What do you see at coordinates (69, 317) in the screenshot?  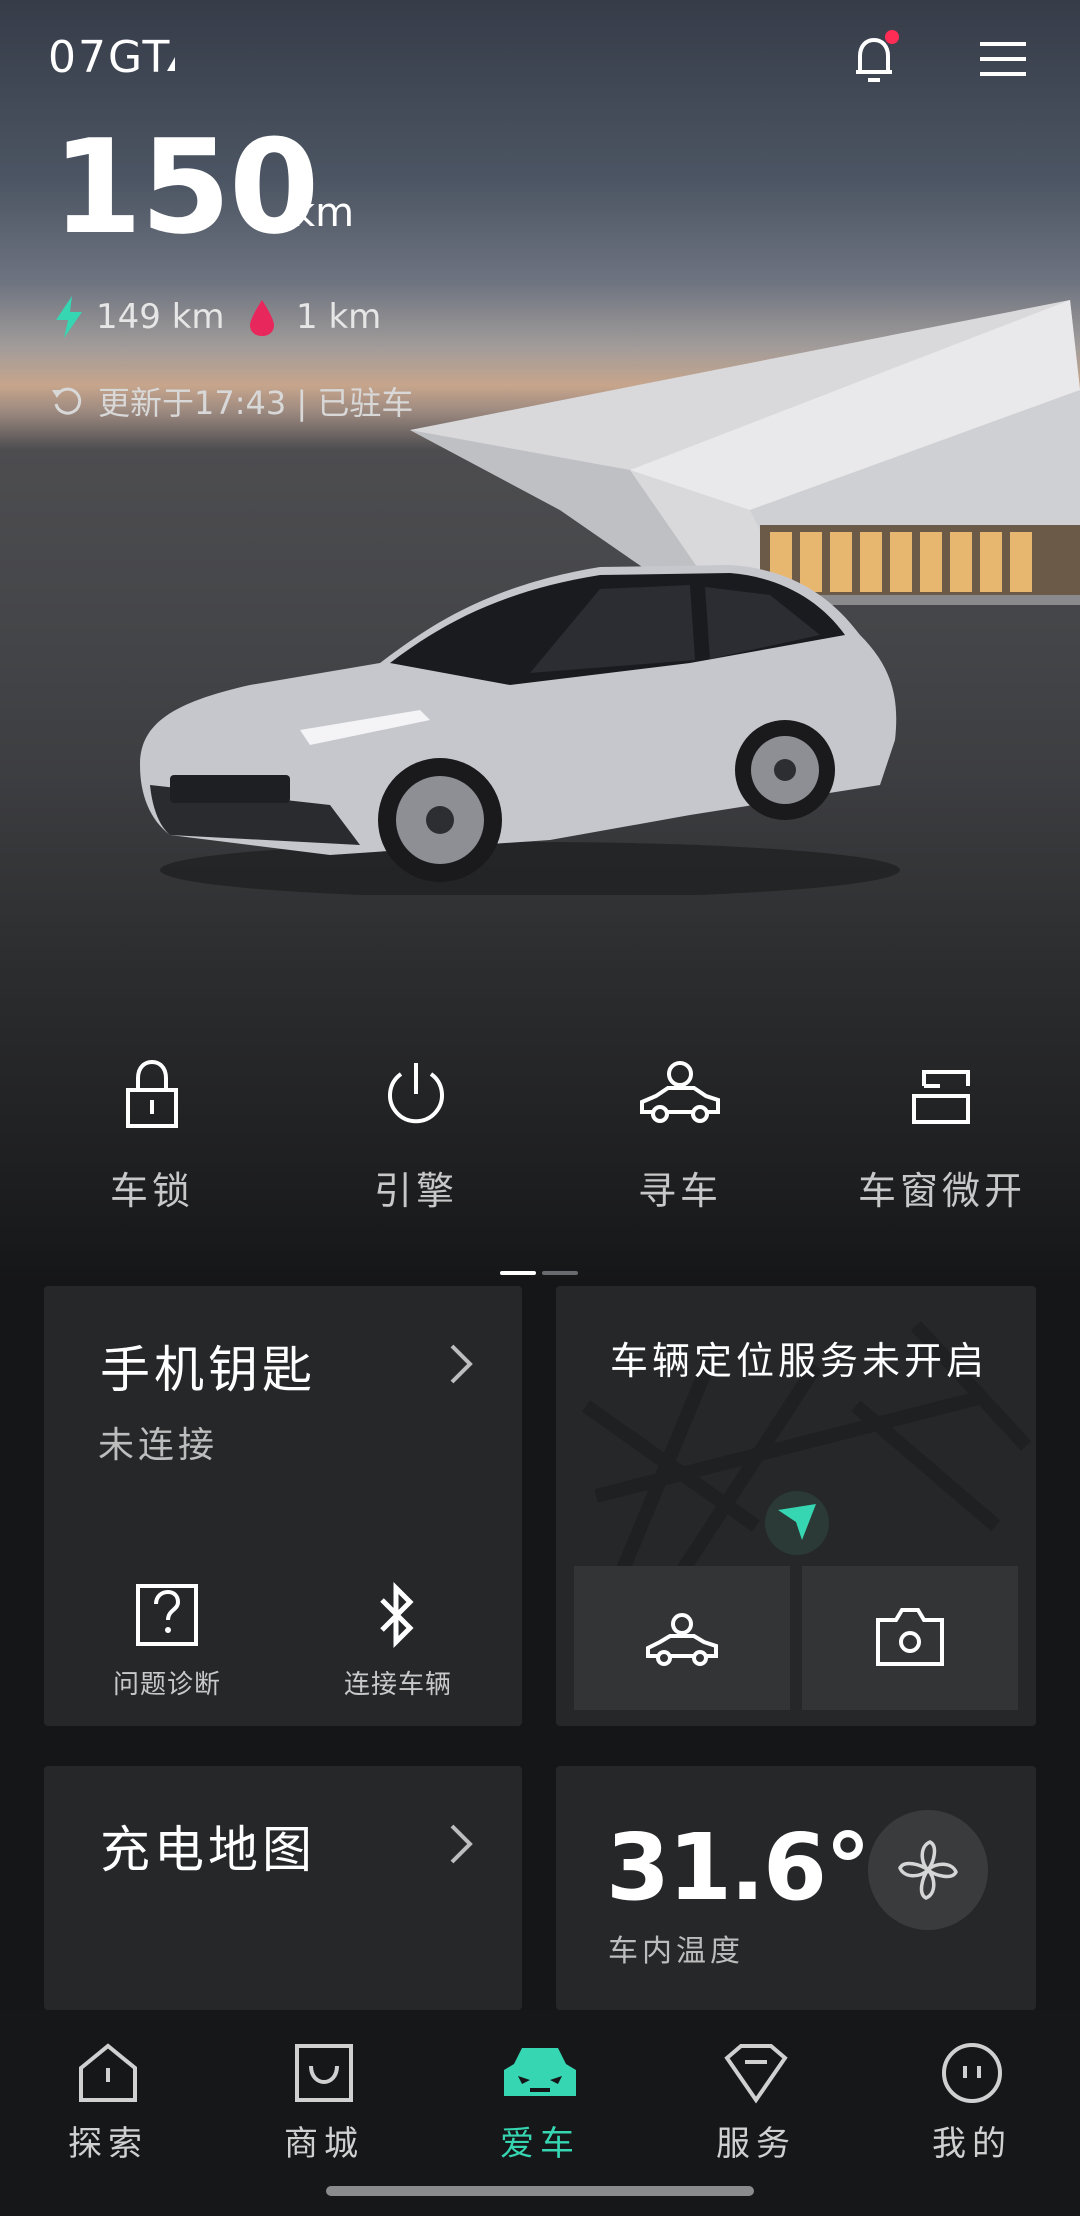 I see `electric-bolt-icon` at bounding box center [69, 317].